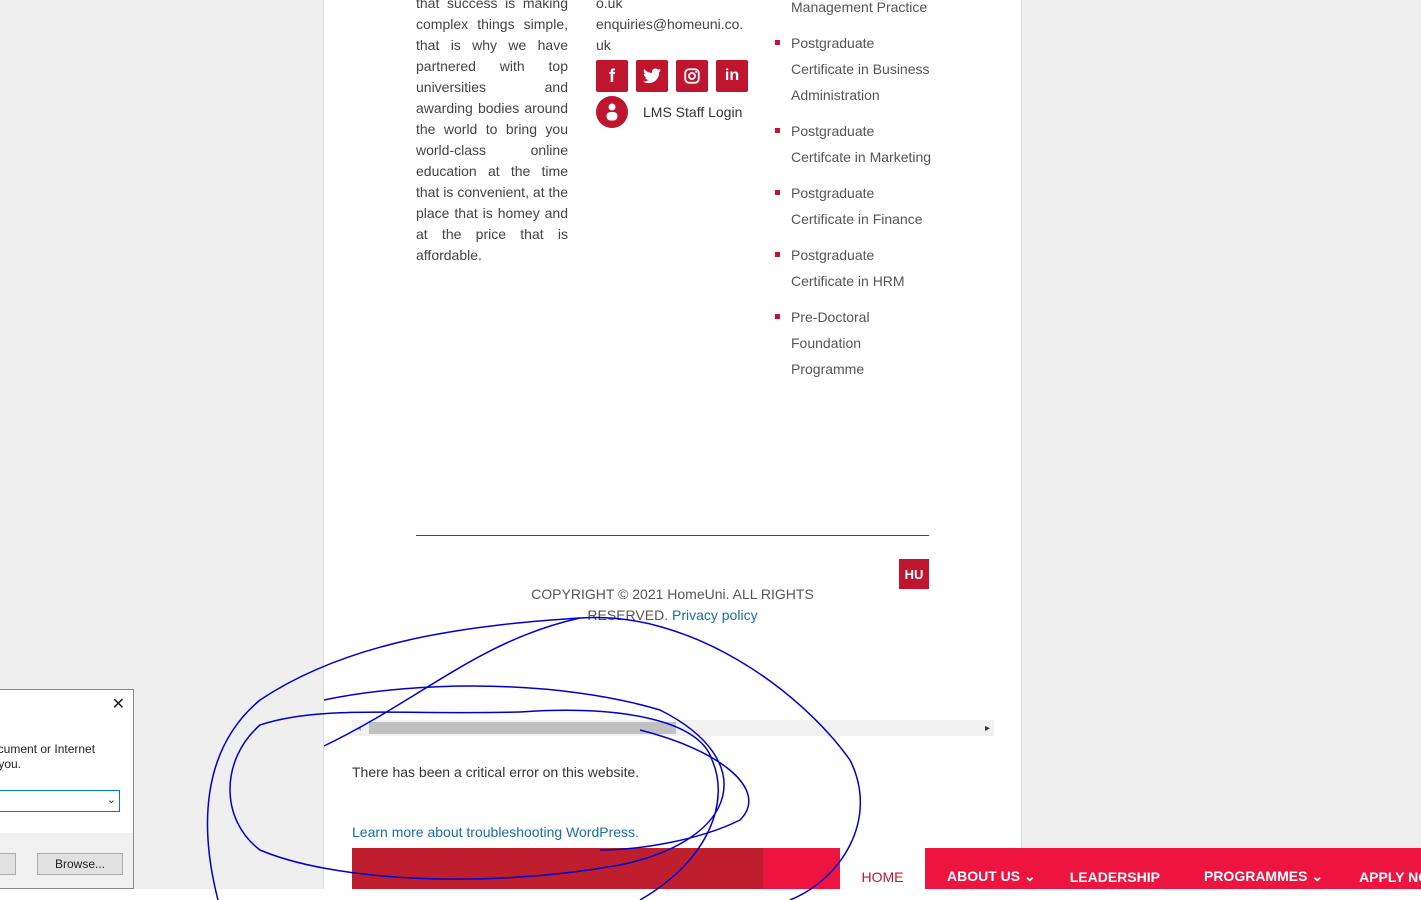 This screenshot has height=900, width=1421. What do you see at coordinates (710, 894) in the screenshot?
I see `bottom-strip` at bounding box center [710, 894].